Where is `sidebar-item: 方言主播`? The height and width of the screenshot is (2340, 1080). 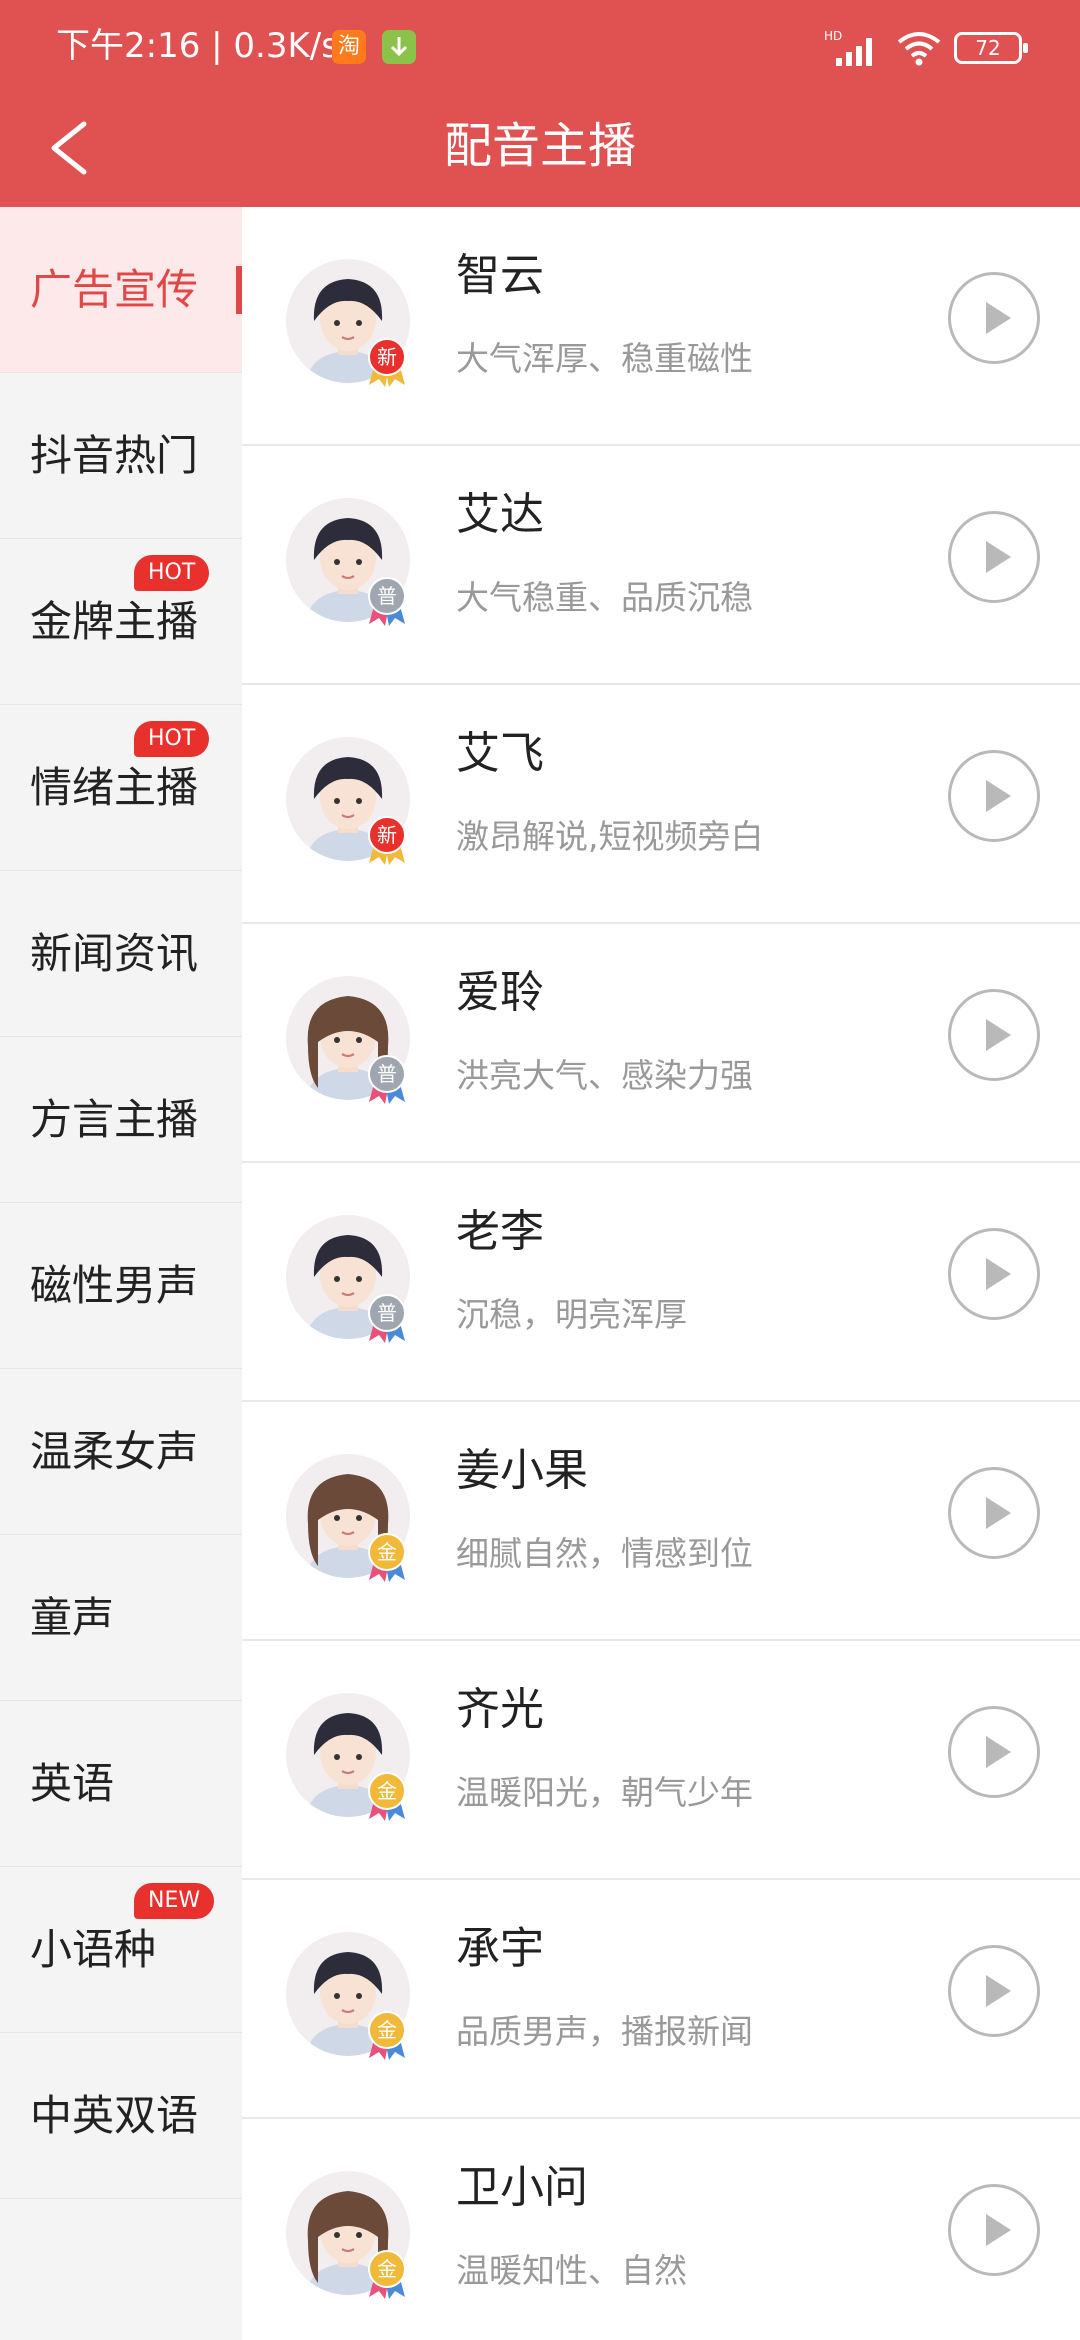
sidebar-item: 方言主播 is located at coordinates (121, 1120).